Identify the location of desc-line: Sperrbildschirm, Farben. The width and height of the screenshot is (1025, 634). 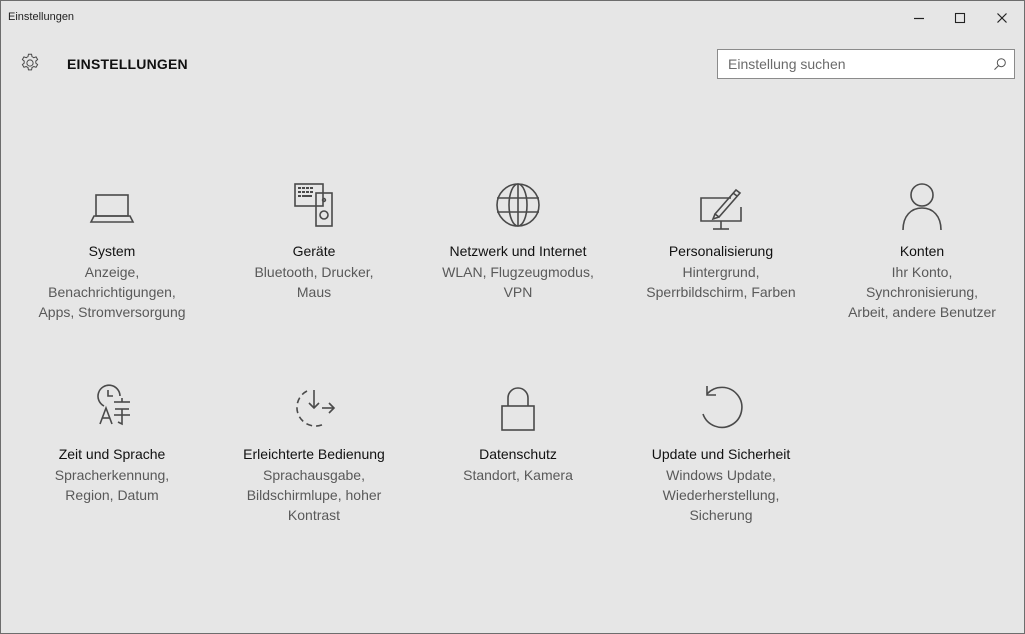
(721, 292).